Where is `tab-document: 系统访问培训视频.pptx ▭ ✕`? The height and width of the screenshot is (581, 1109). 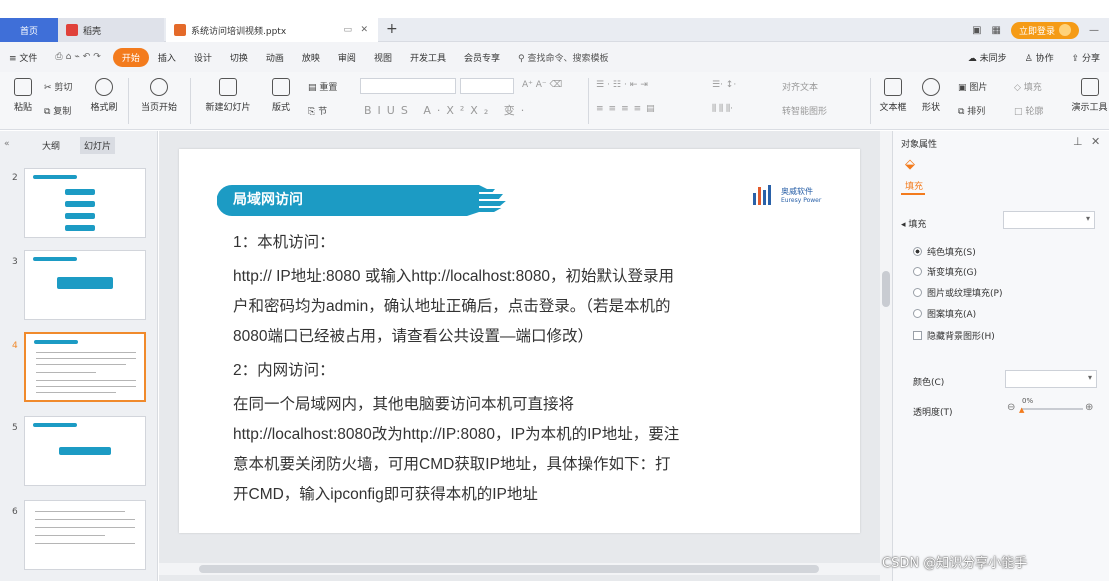
tab-document: 系统访问培训视频.pptx ▭ ✕ is located at coordinates (272, 30).